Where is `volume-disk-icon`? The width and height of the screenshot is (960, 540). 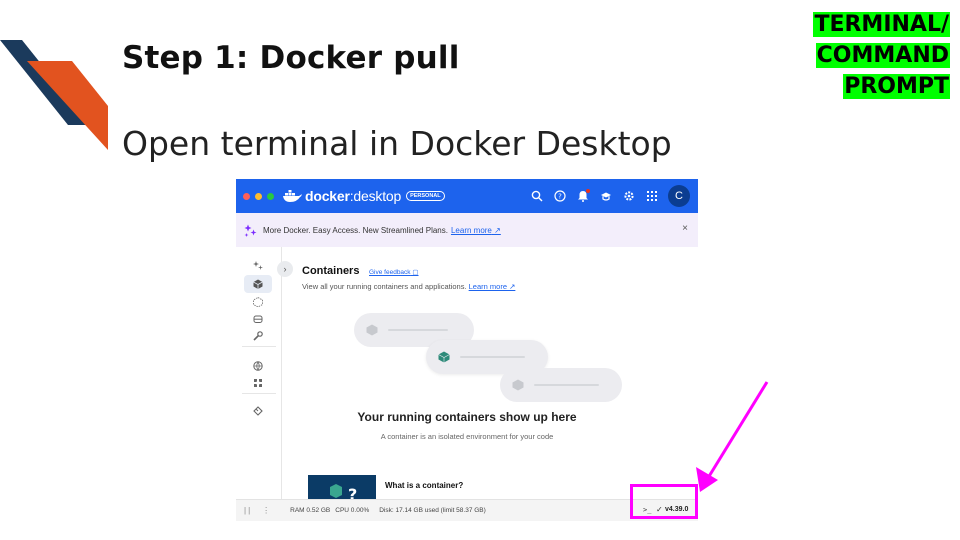 volume-disk-icon is located at coordinates (258, 319).